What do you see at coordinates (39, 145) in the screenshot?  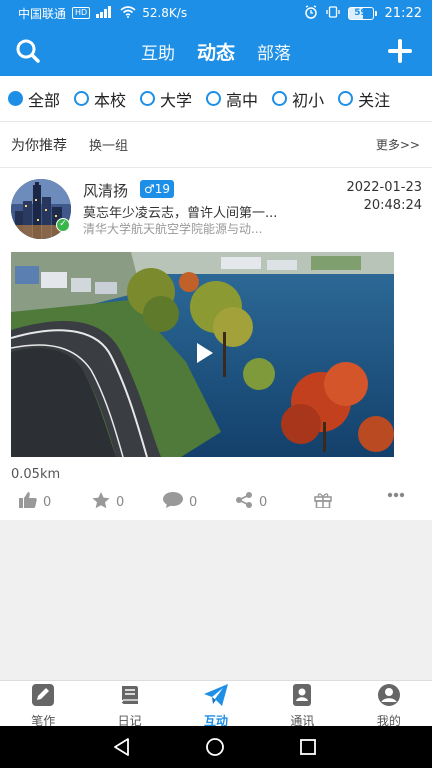 I see `recommend-title: 为你推荐` at bounding box center [39, 145].